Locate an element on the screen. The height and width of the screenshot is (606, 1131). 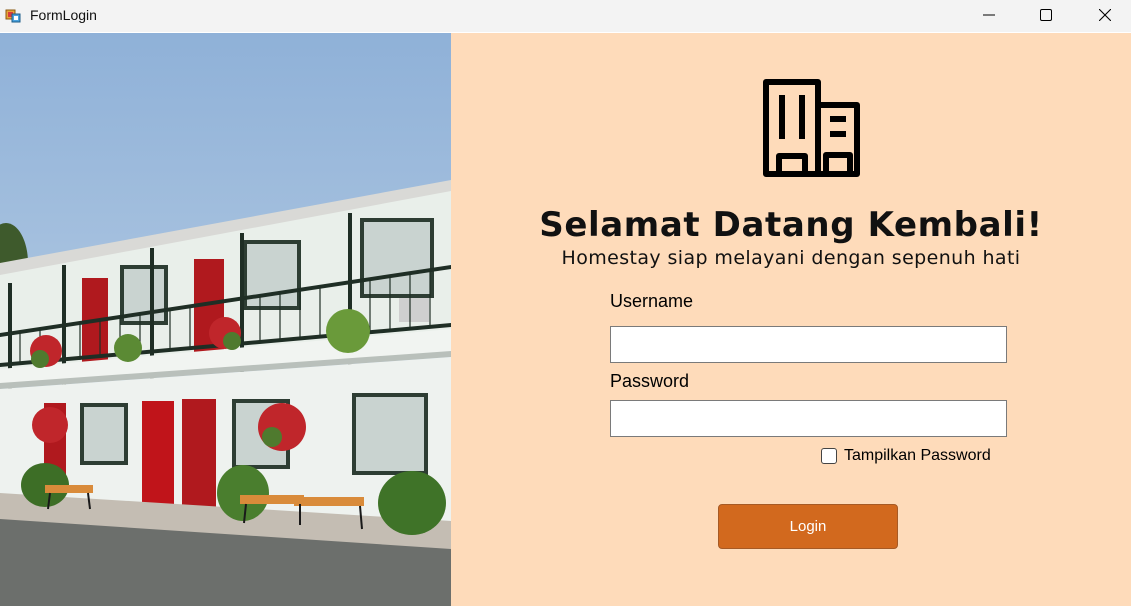
close-icon is located at coordinates (1105, 15).